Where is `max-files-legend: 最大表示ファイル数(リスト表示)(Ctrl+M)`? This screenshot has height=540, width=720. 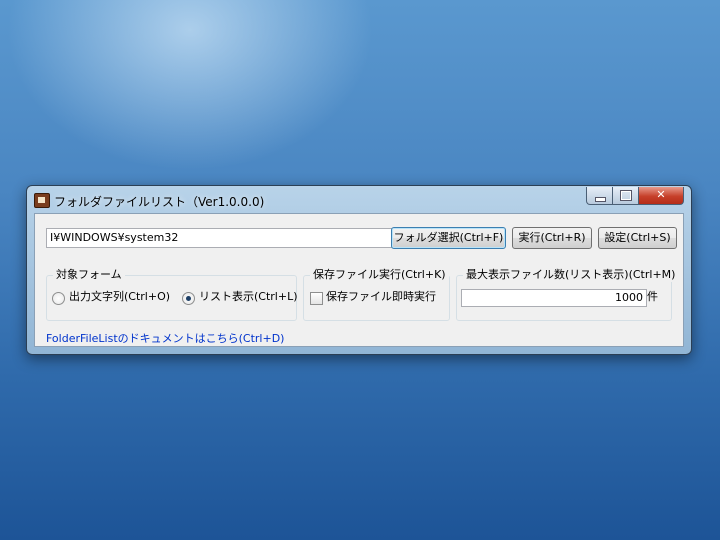
max-files-legend: 最大表示ファイル数(リスト表示)(Ctrl+M) is located at coordinates (571, 275).